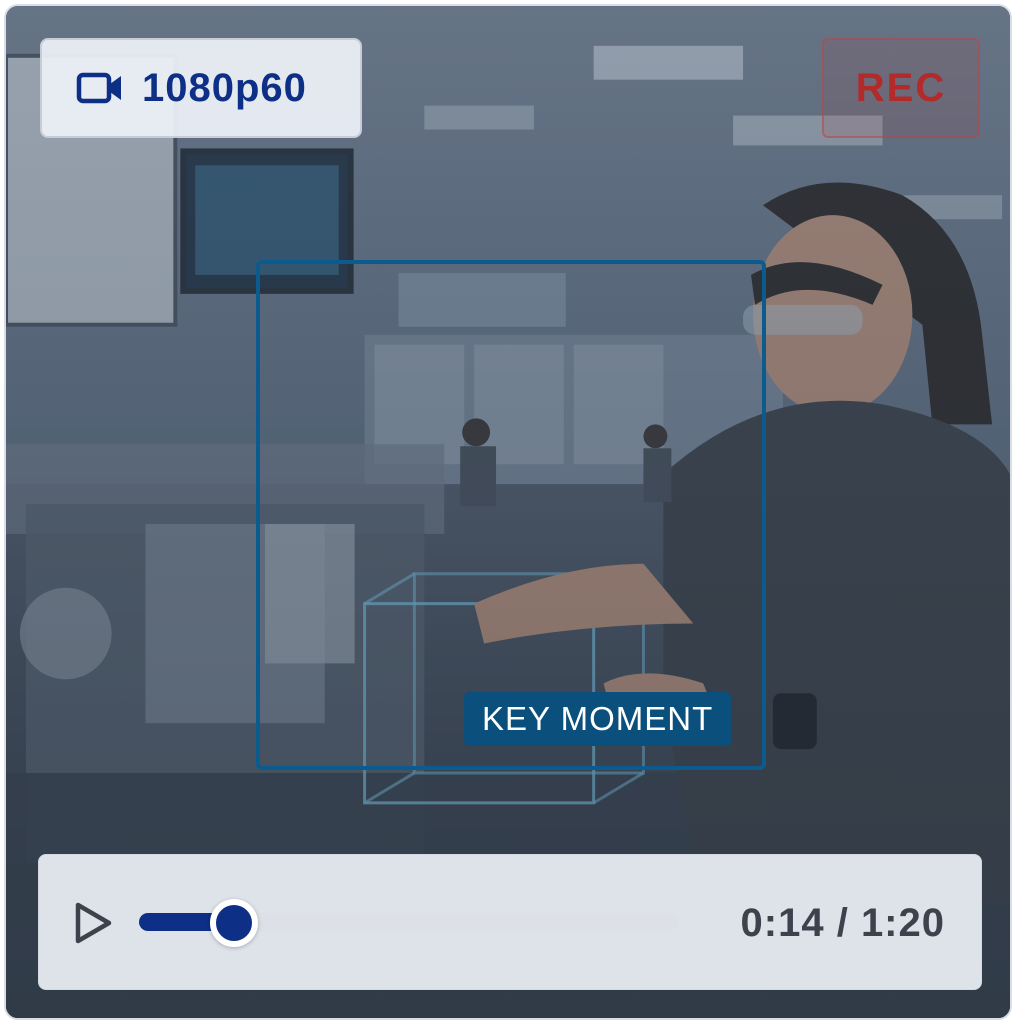 The image size is (1016, 1024). Describe the element at coordinates (409, 923) in the screenshot. I see `seek-bar` at that location.